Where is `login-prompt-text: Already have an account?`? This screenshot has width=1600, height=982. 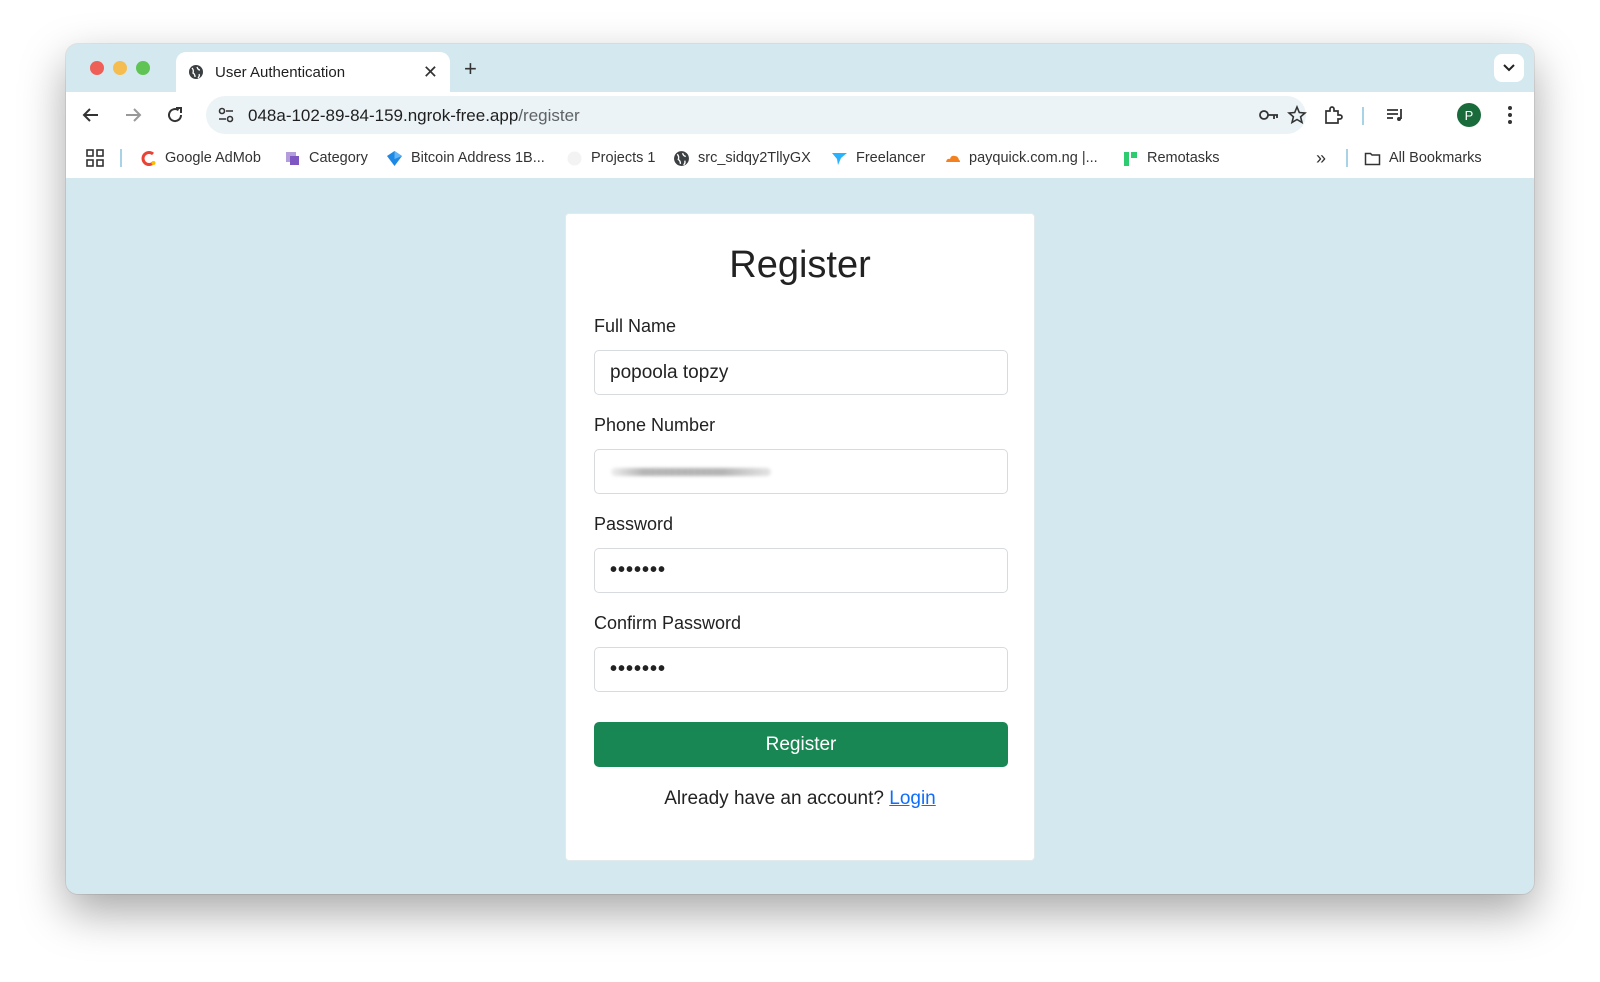 login-prompt-text: Already have an account? is located at coordinates (774, 798).